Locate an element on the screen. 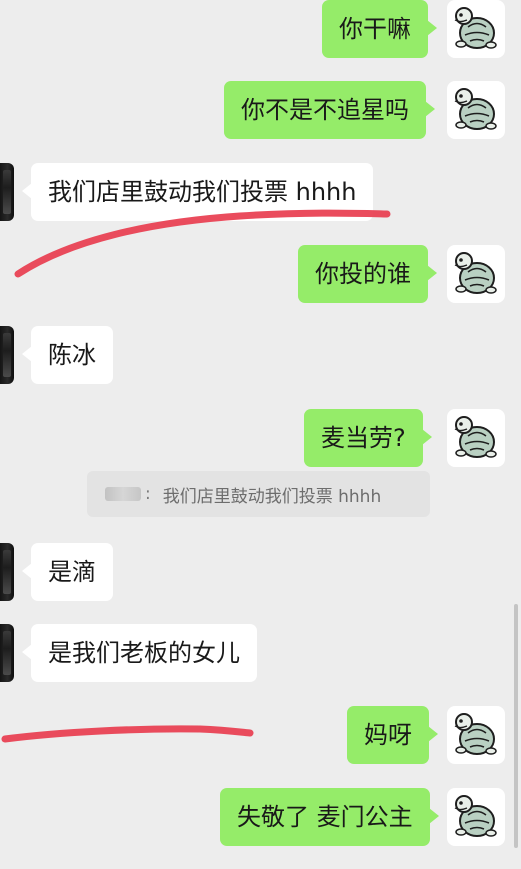 This screenshot has width=521, height=869. message-bubble-mine: 你干嘛 is located at coordinates (379, 29).